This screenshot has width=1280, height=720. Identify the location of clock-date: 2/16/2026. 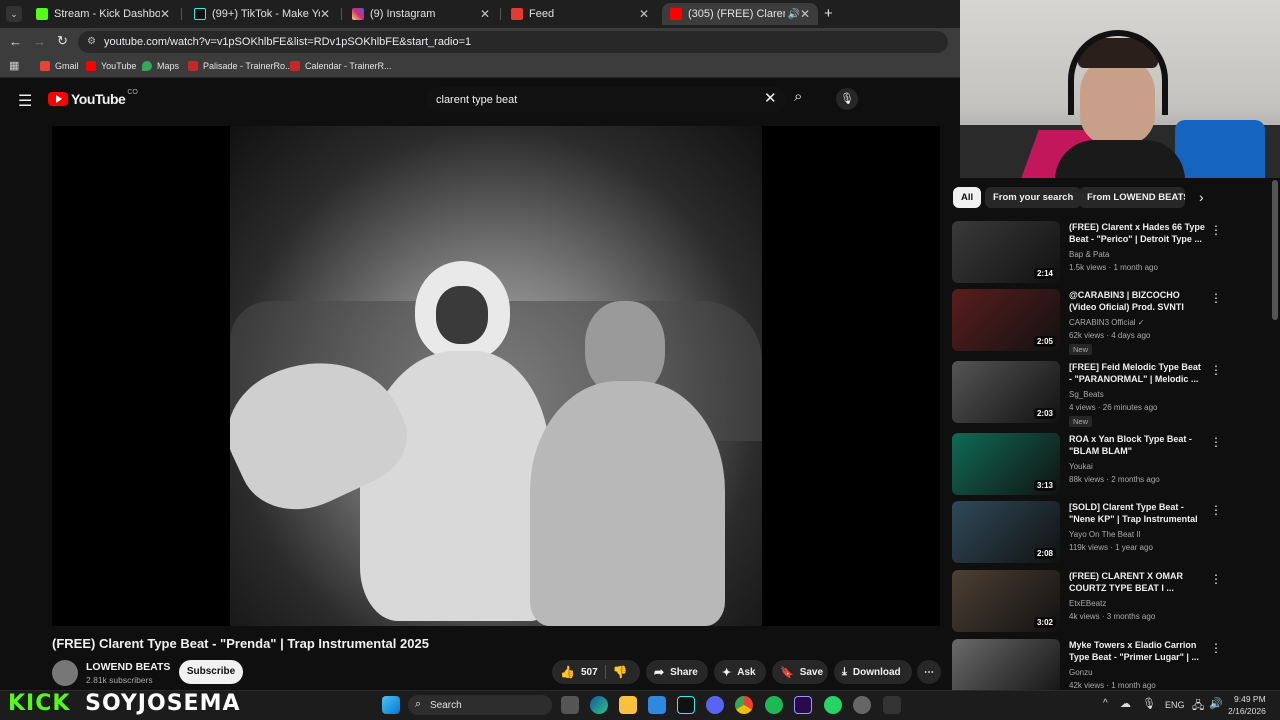
(1247, 711).